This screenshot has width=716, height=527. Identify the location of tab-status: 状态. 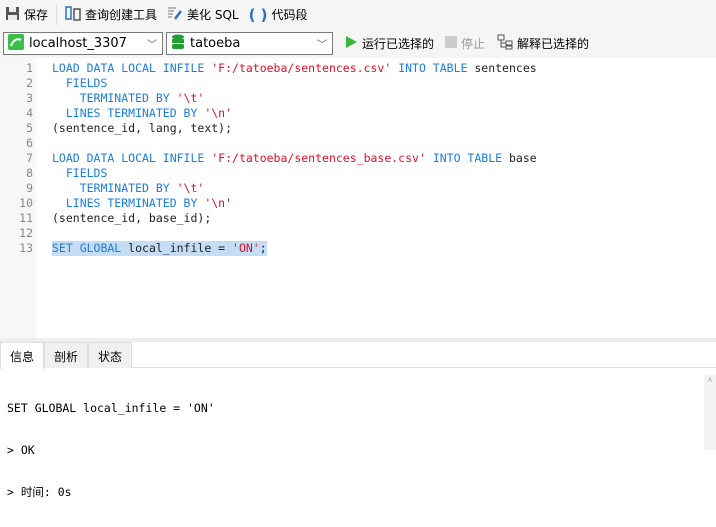
(110, 355).